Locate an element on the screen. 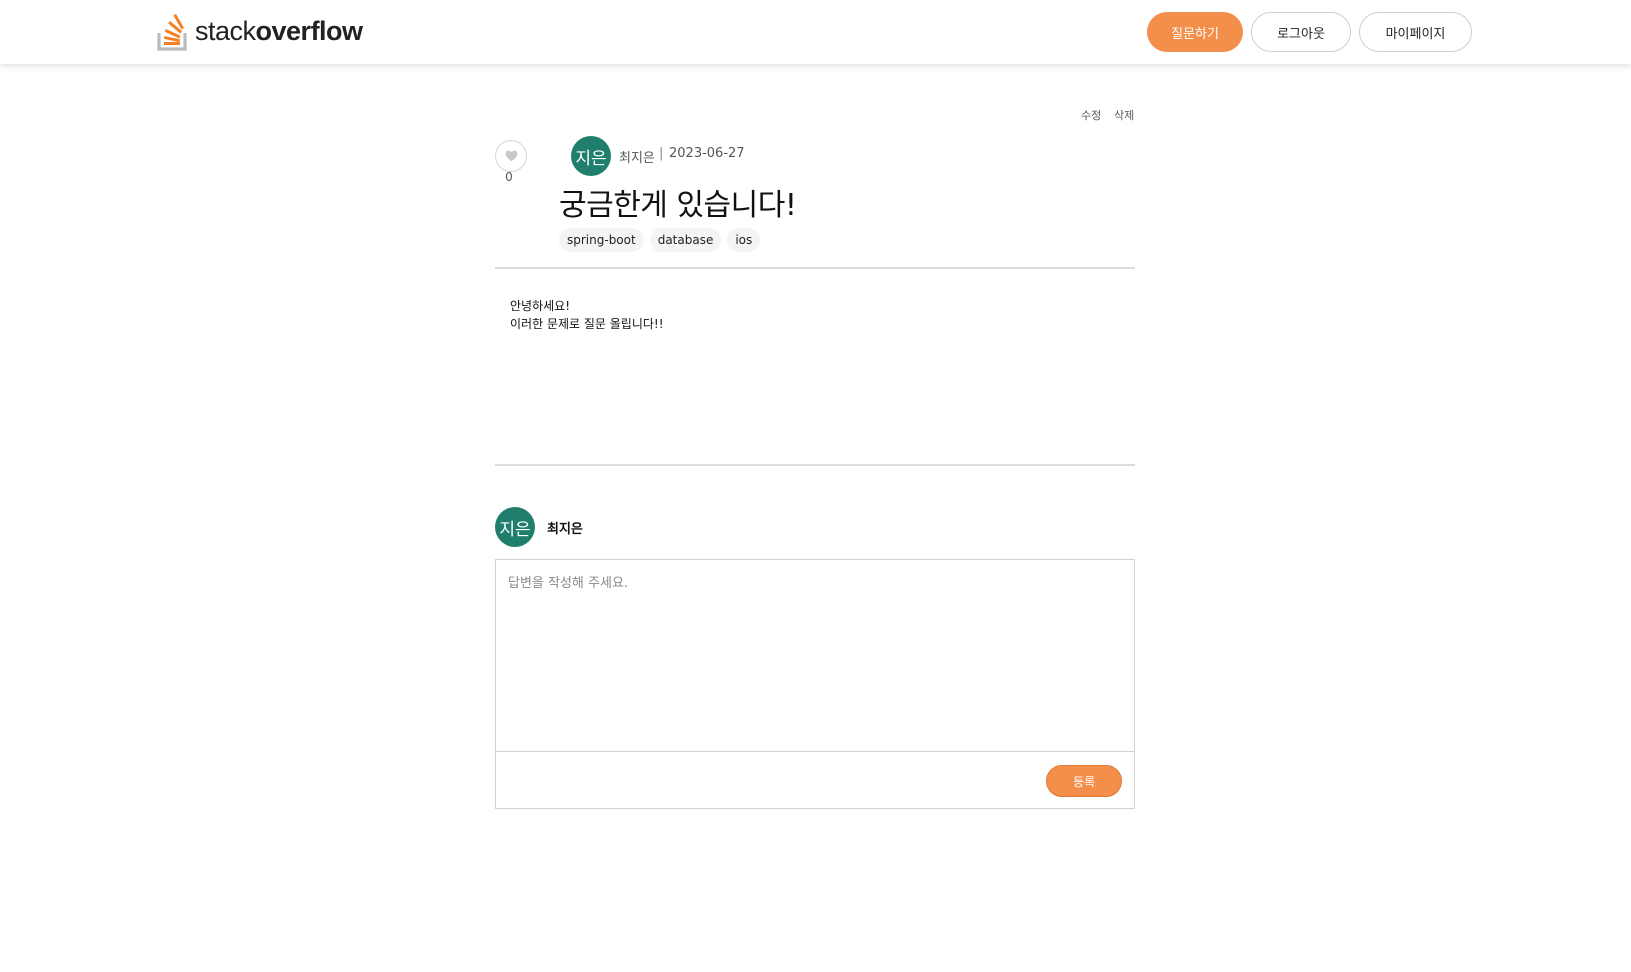 This screenshot has width=1631, height=972. submit-answer-button: 등록 is located at coordinates (1084, 781).